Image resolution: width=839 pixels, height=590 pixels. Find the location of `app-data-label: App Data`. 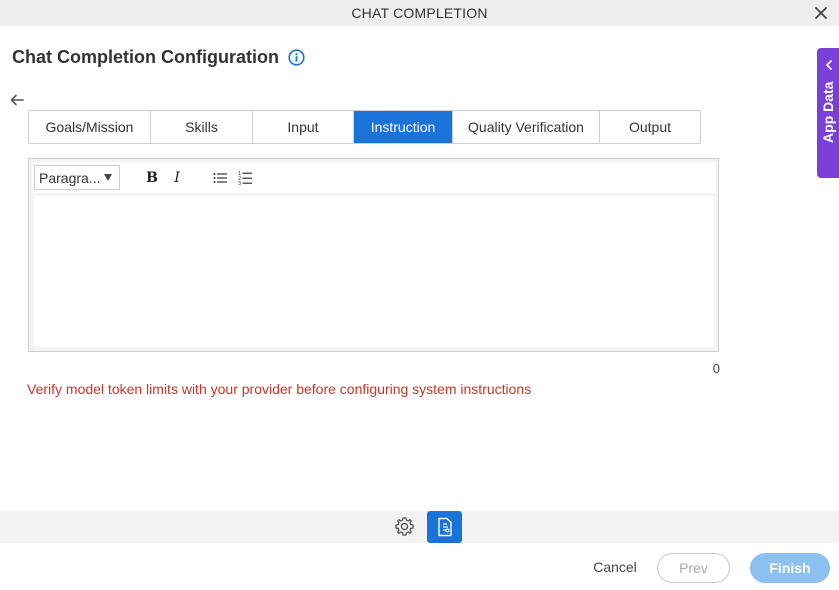

app-data-label: App Data is located at coordinates (828, 113).